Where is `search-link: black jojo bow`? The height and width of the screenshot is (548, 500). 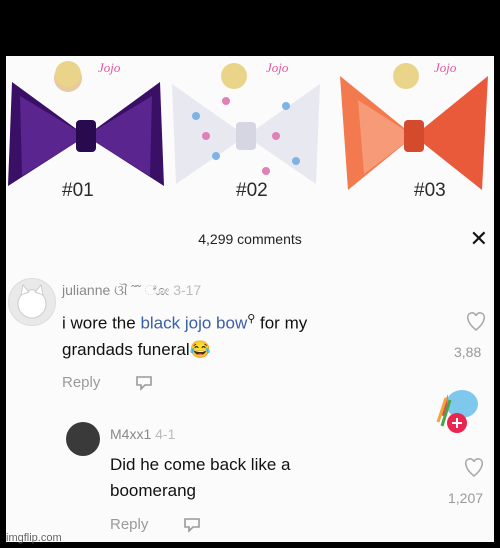 search-link: black jojo bow is located at coordinates (193, 323).